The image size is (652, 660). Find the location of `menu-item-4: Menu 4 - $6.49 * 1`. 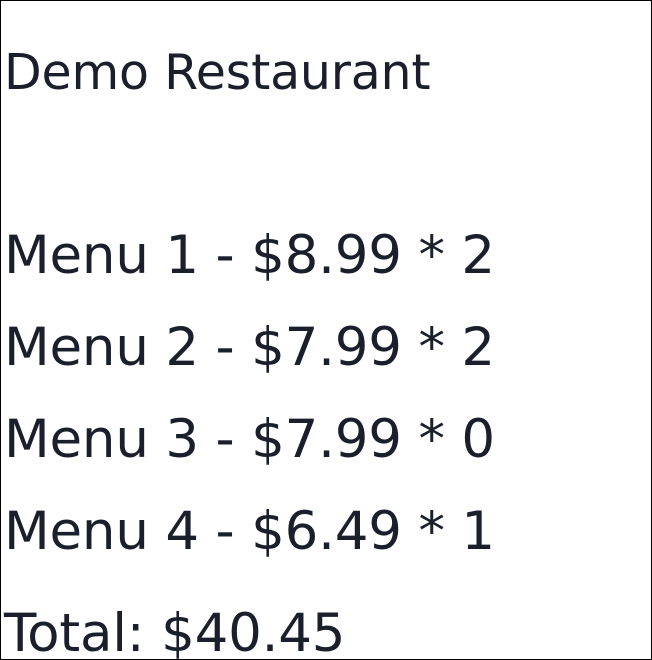

menu-item-4: Menu 4 - $6.49 * 1 is located at coordinates (249, 531).